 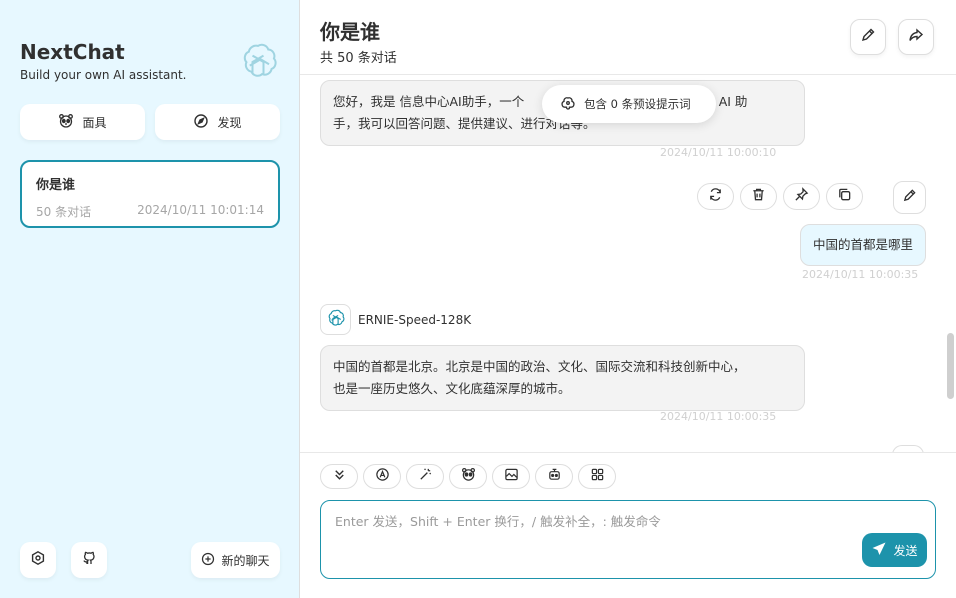 I want to click on chat-item-count: 50 条对话, so click(x=64, y=212).